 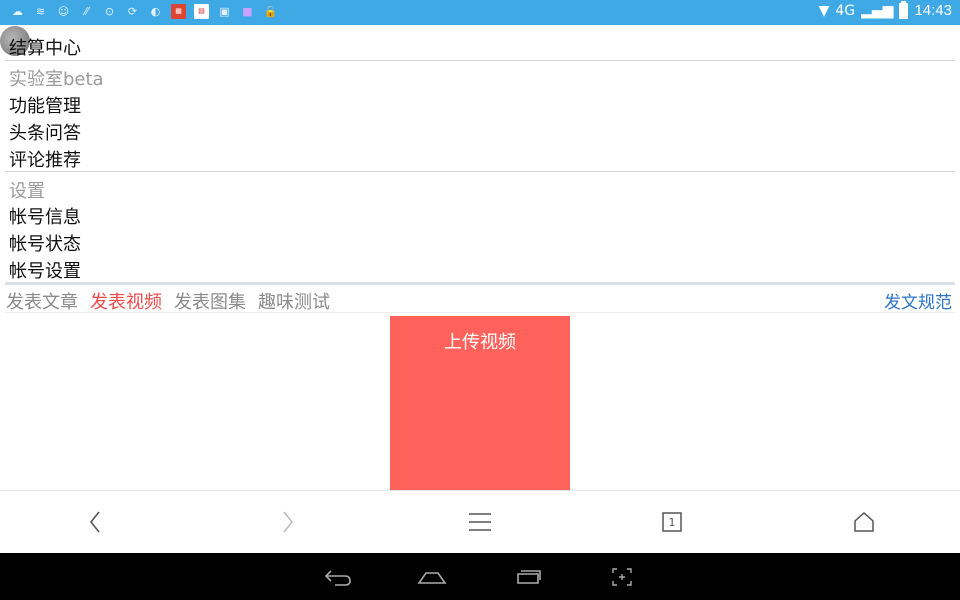 I want to click on status-bar: ☁ ≋ ☺ ⁄⁄ ⊙ ⟳ ◐ ▦ ▤ ▣ ■ 🔒 ▼ 4G ▂▄▆ 14:43, so click(x=480, y=12).